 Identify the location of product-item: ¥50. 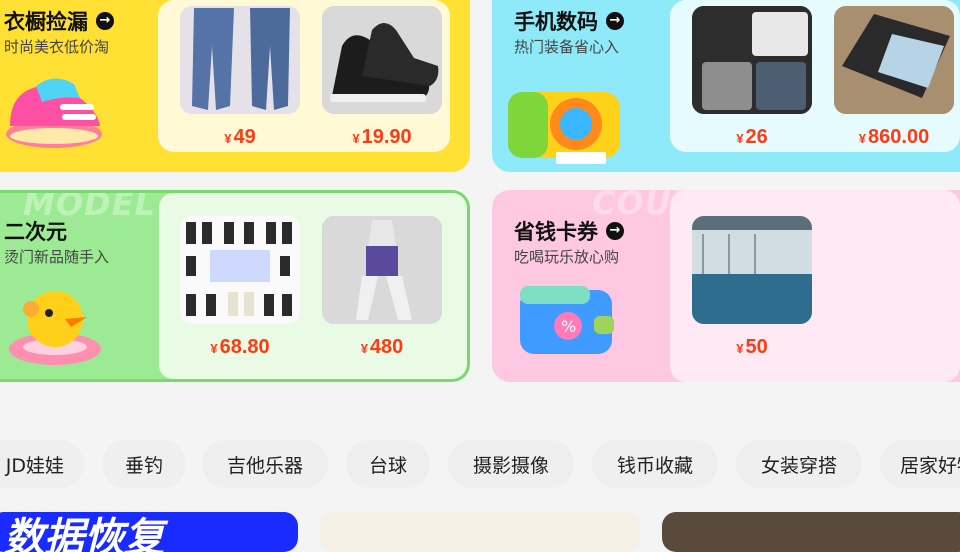
(752, 287).